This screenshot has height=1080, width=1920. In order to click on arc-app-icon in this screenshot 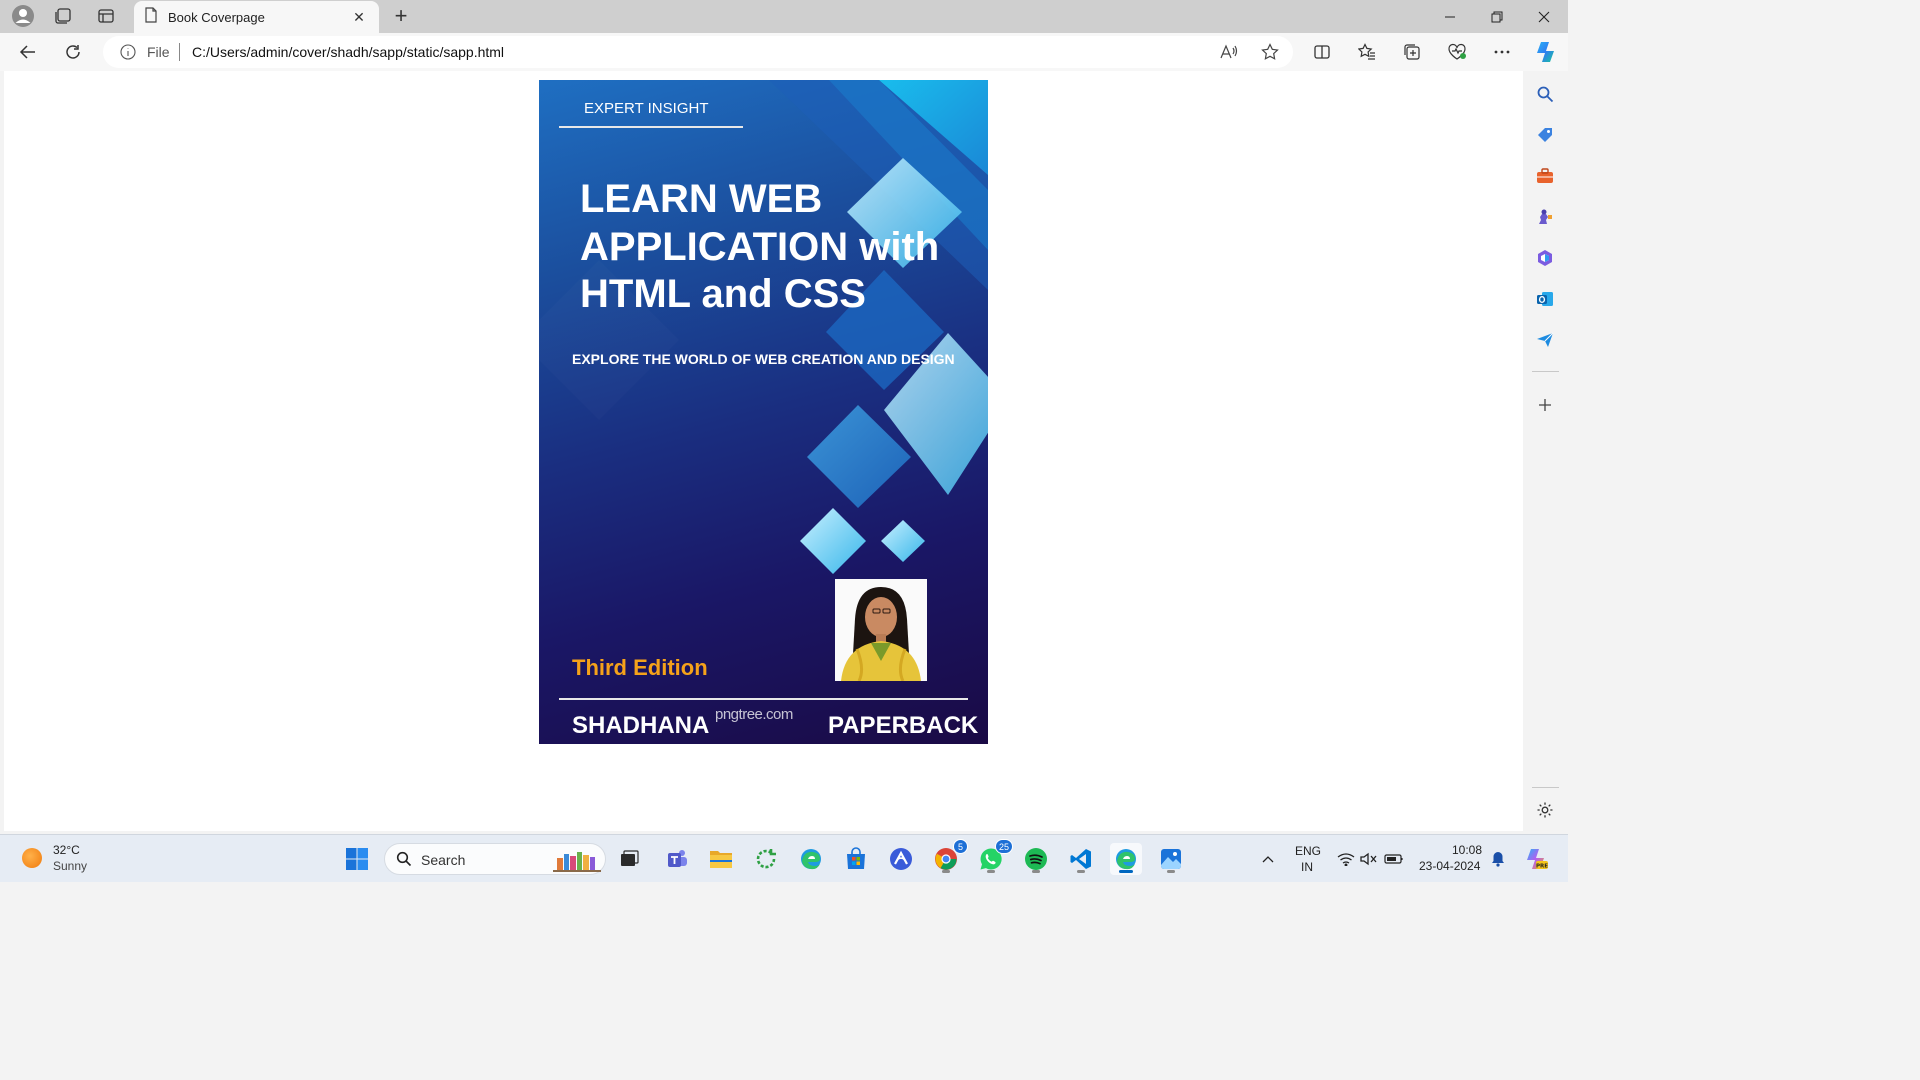, I will do `click(901, 859)`.